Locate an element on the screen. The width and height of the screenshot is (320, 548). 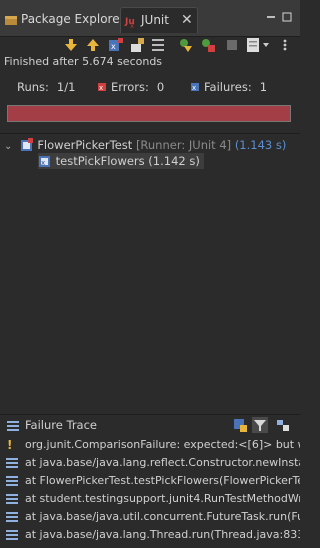
rerun-failed-first-icon is located at coordinates (208, 45).